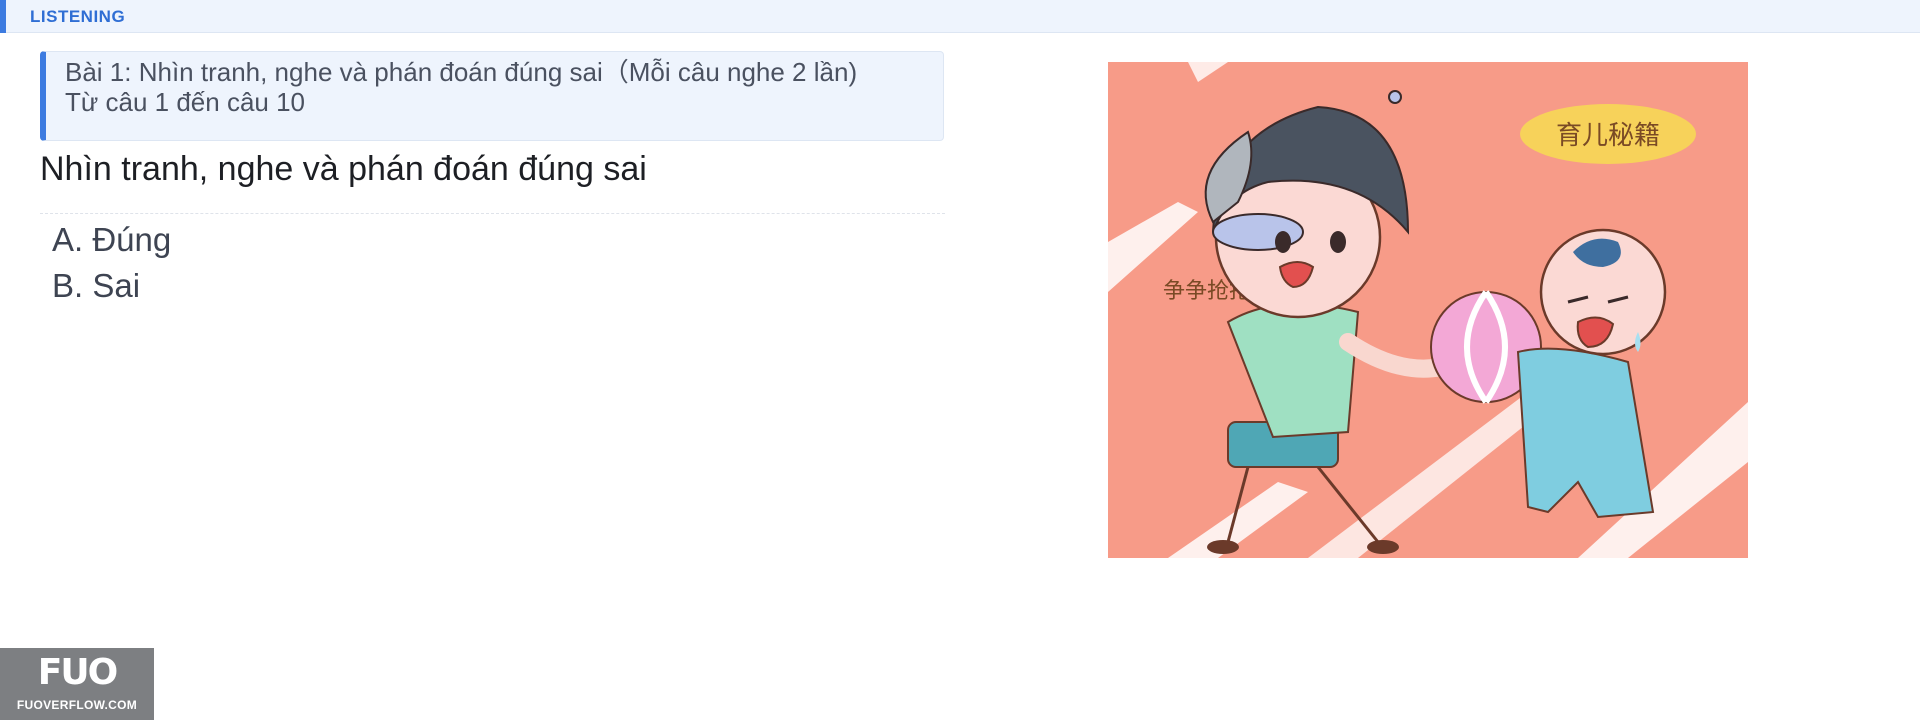 This screenshot has height=720, width=1920. I want to click on section-header-bar: LISTENING, so click(960, 16).